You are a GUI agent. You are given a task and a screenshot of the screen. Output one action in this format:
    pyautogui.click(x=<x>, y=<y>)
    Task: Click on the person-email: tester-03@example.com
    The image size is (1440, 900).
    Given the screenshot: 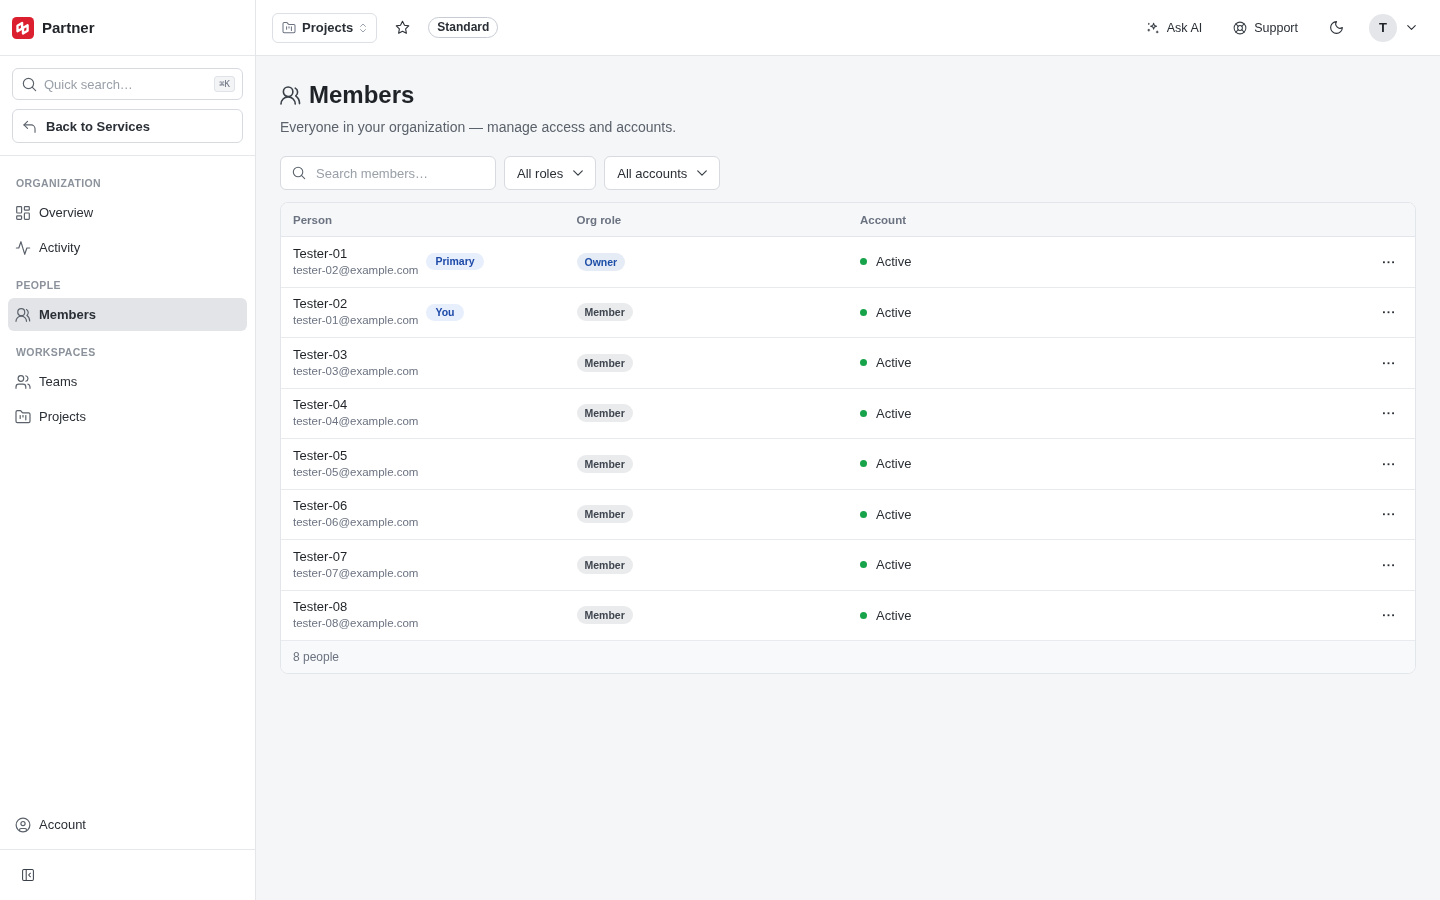 What is the action you would take?
    pyautogui.click(x=356, y=371)
    